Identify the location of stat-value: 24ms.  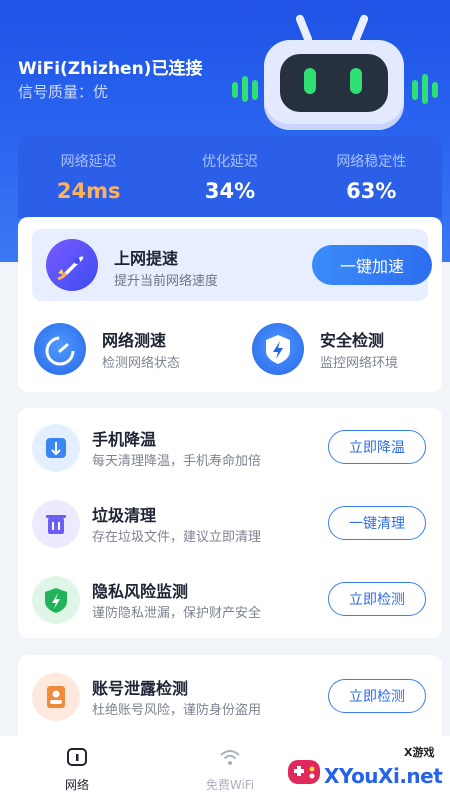
(88, 191).